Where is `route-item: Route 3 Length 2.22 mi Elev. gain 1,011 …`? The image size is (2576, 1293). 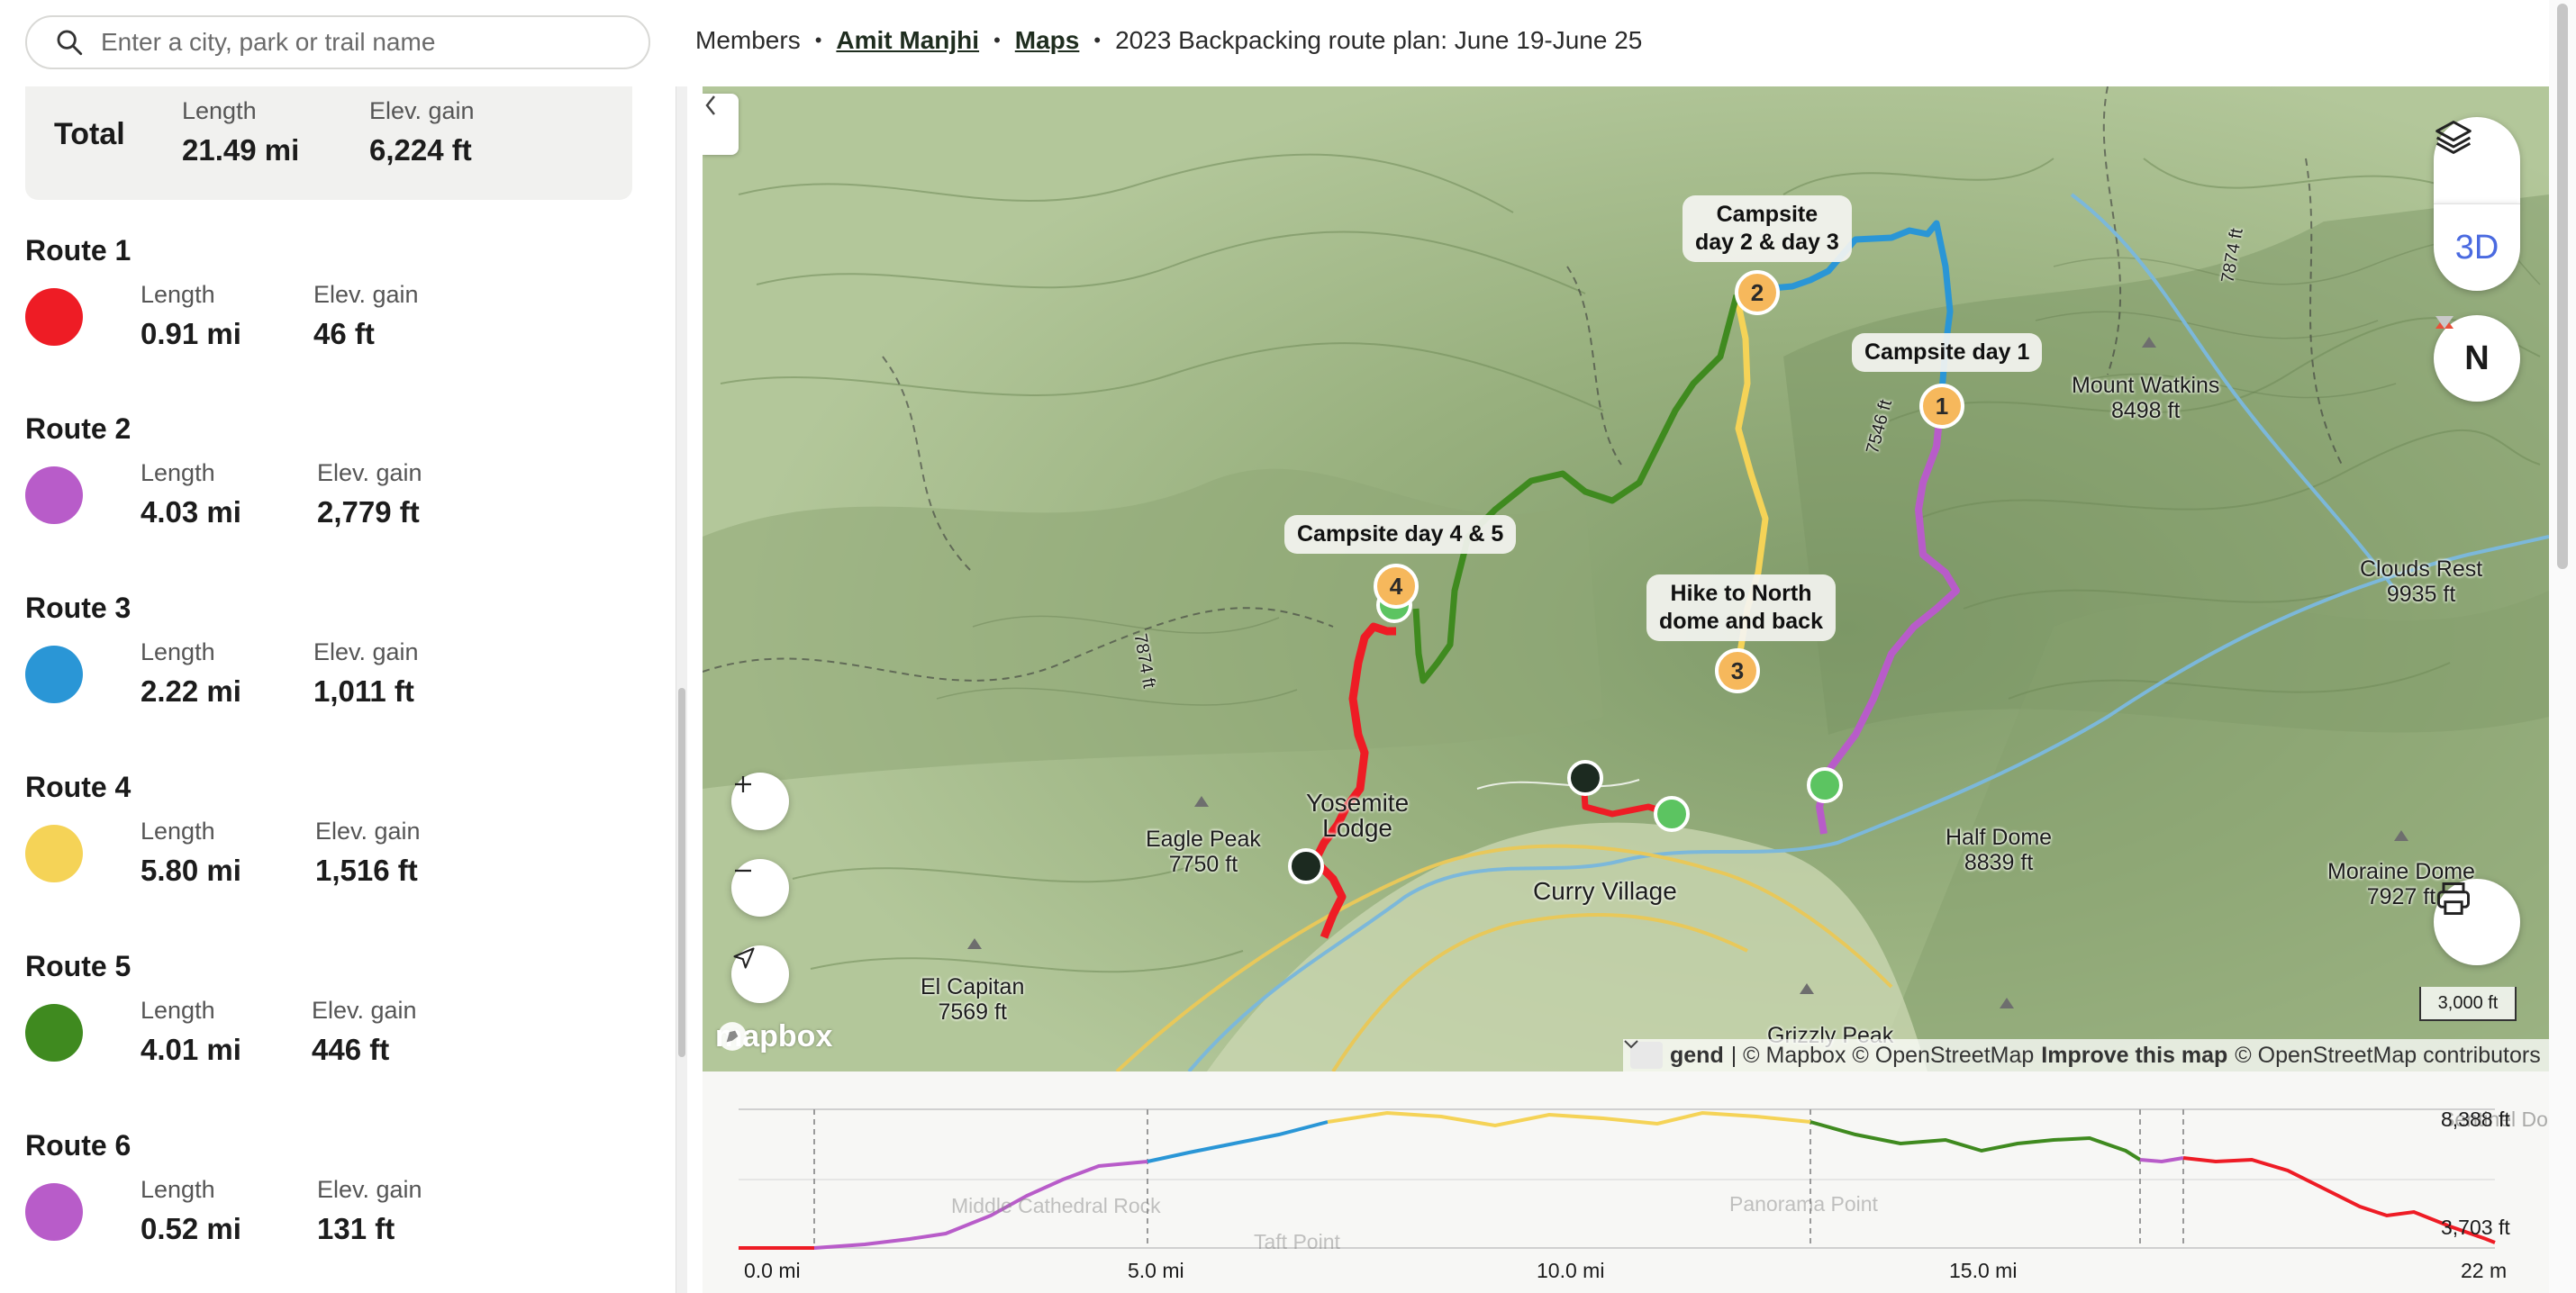
route-item: Route 3 Length 2.22 mi Elev. gain 1,011 … is located at coordinates (331, 681).